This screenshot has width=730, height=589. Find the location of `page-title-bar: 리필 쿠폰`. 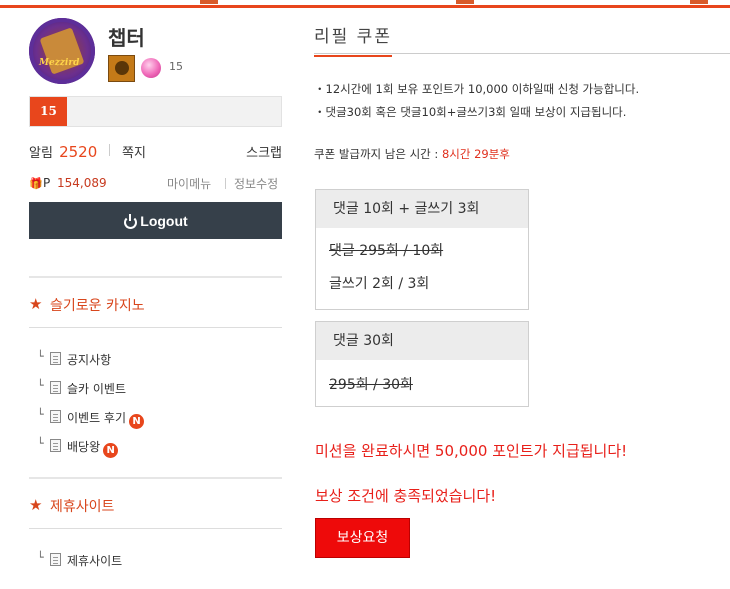

page-title-bar: 리필 쿠폰 is located at coordinates (522, 37).